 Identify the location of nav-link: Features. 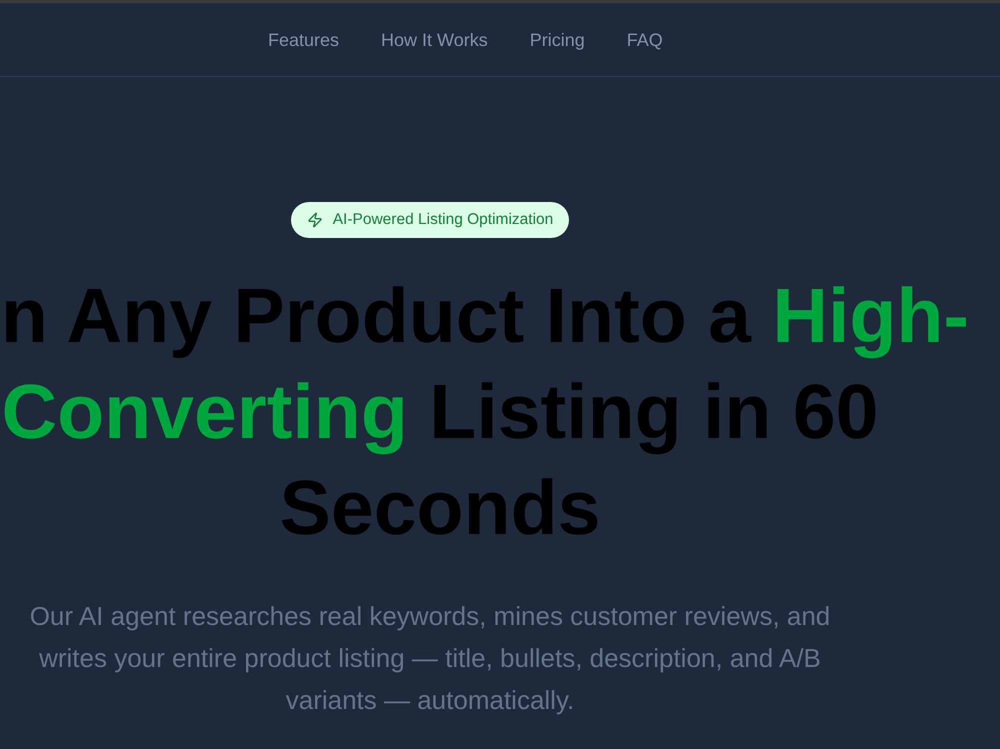
(304, 40).